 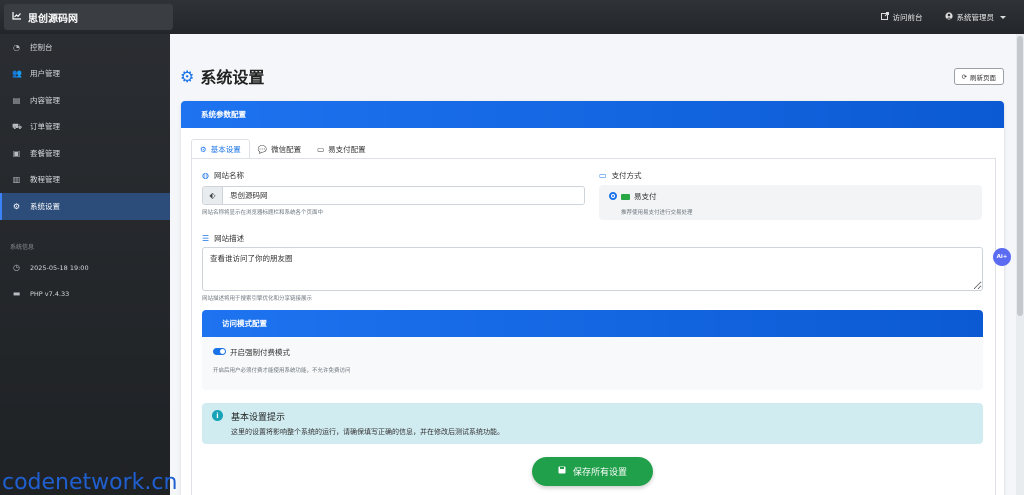 I want to click on sidebar-item-label: 内容管理, so click(x=45, y=100).